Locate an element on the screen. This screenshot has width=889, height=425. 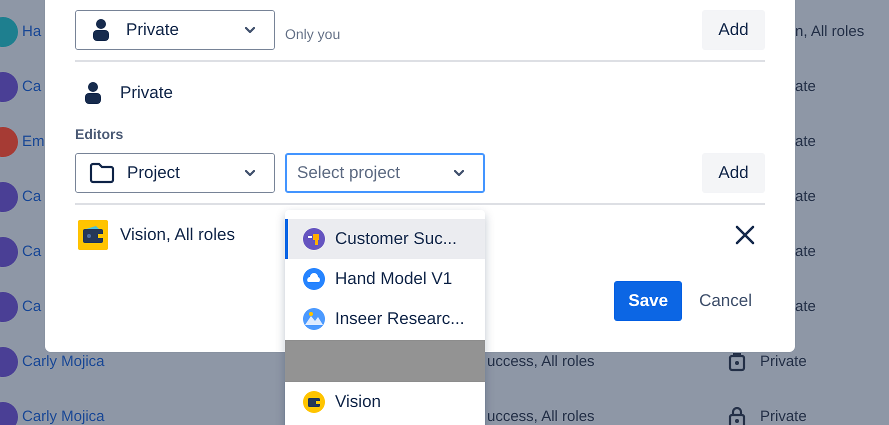
cancel-button: Cancel is located at coordinates (725, 301).